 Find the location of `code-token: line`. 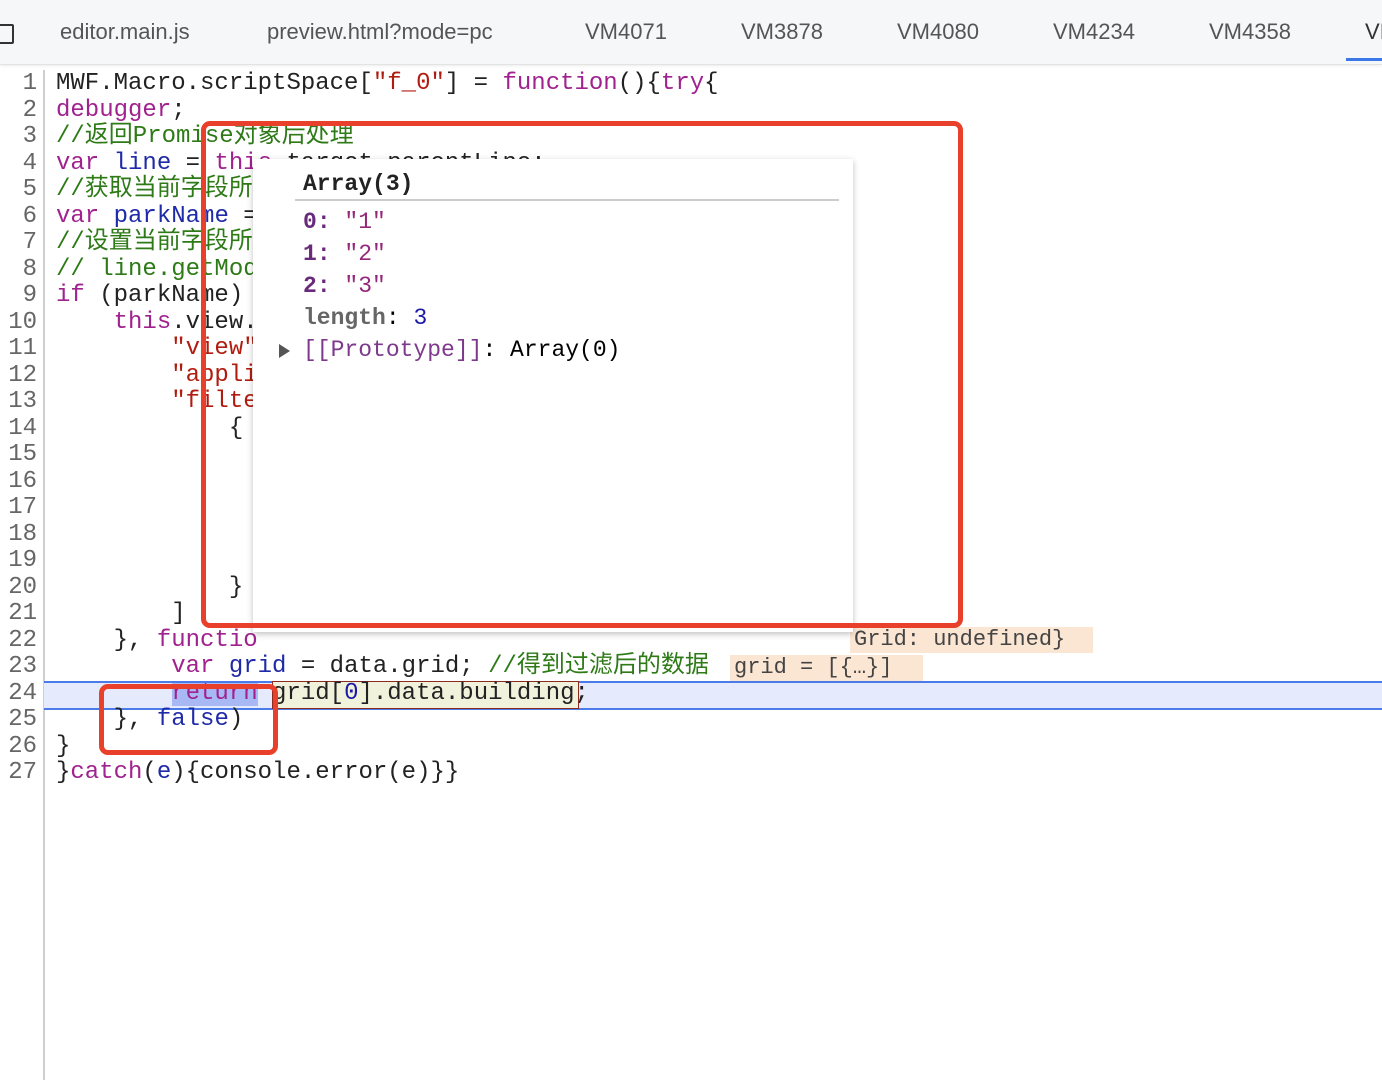

code-token: line is located at coordinates (142, 163).